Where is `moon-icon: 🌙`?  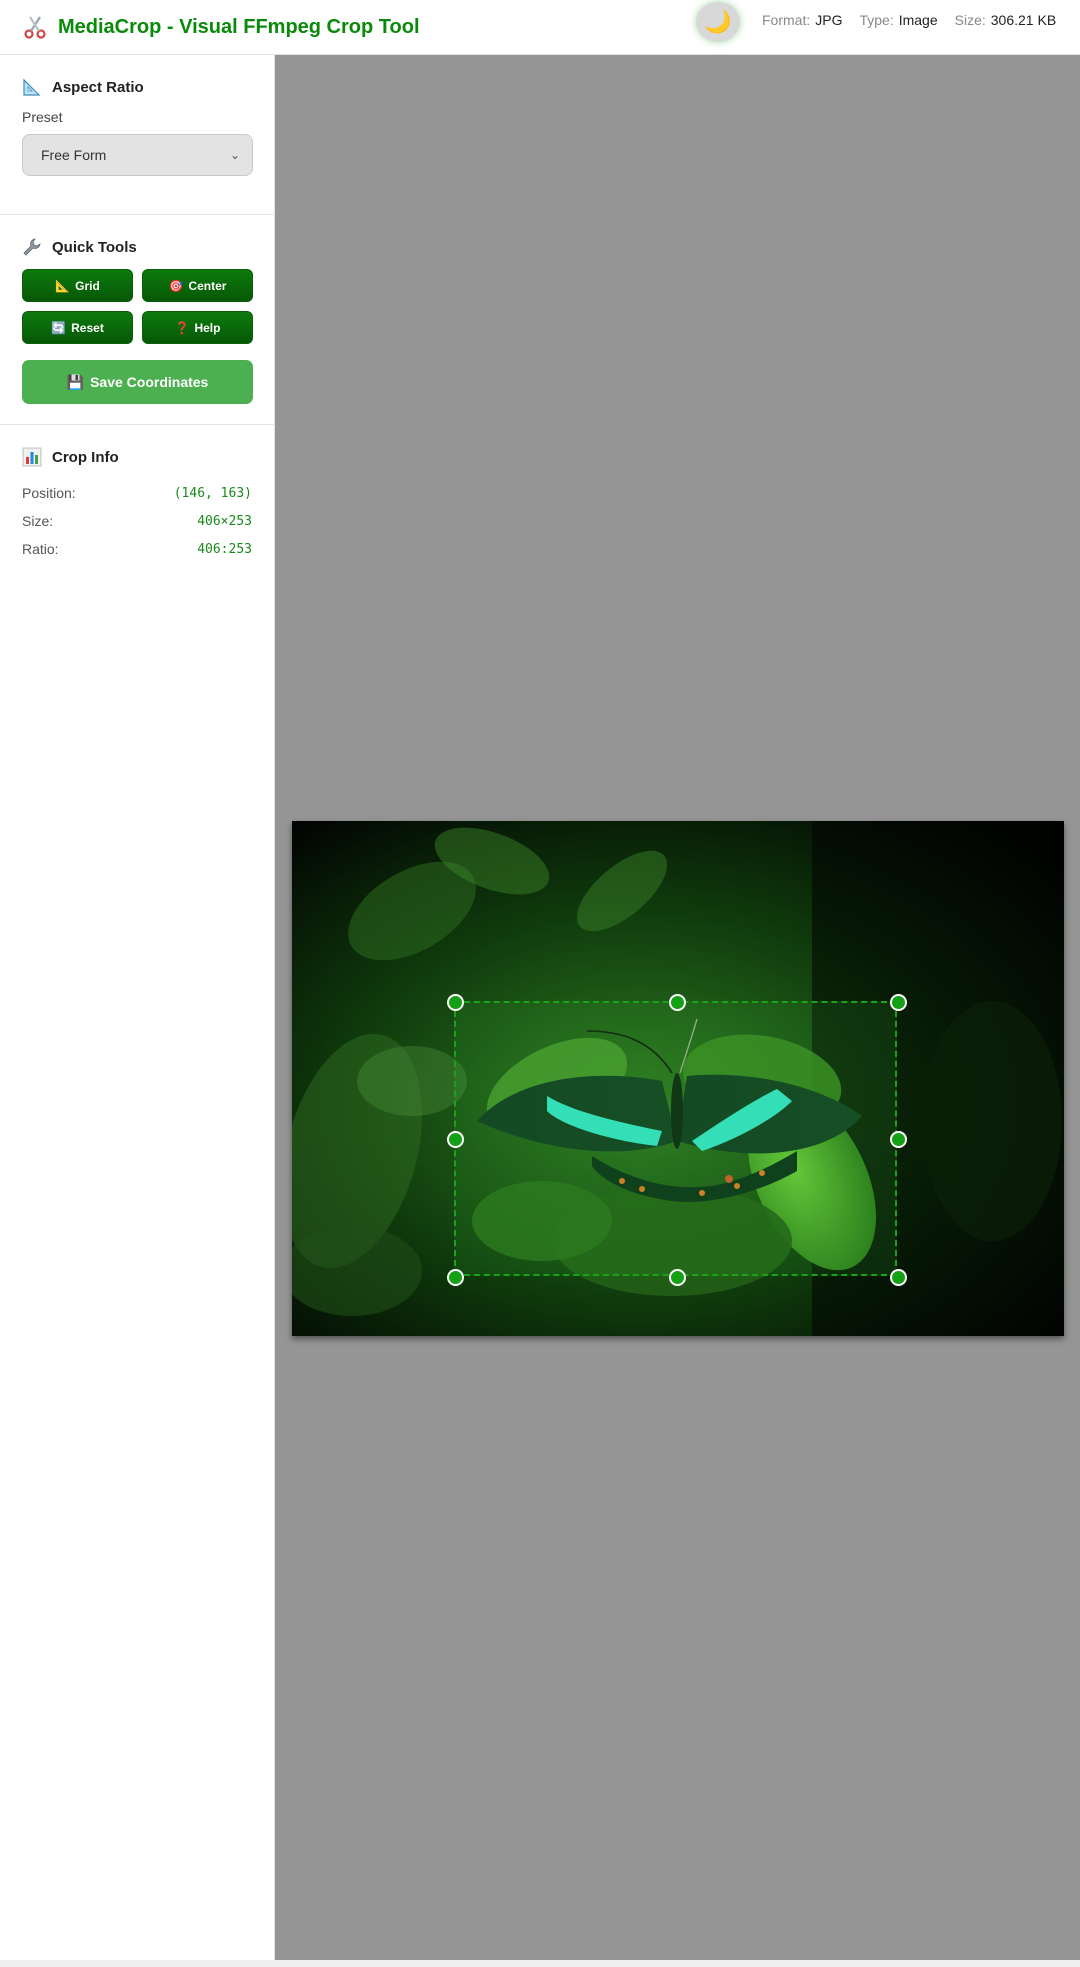
moon-icon: 🌙 is located at coordinates (718, 21).